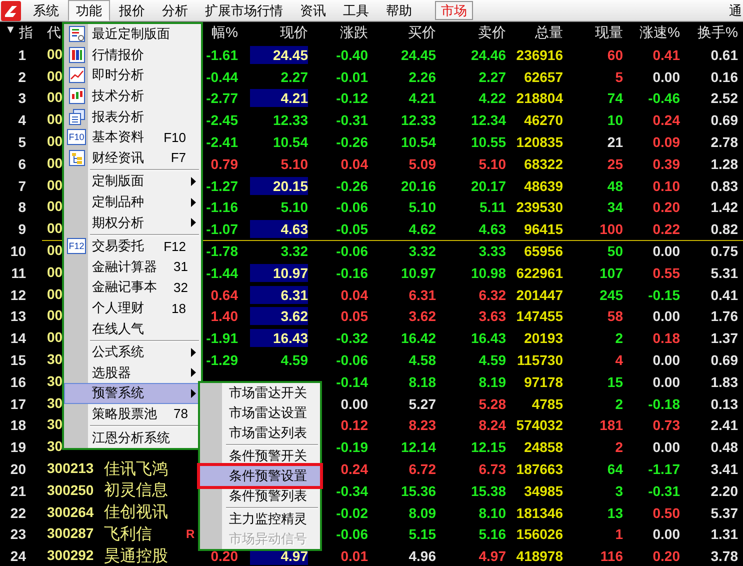 This screenshot has height=566, width=743. Describe the element at coordinates (132, 373) in the screenshot. I see `menu-item: 选股器` at that location.